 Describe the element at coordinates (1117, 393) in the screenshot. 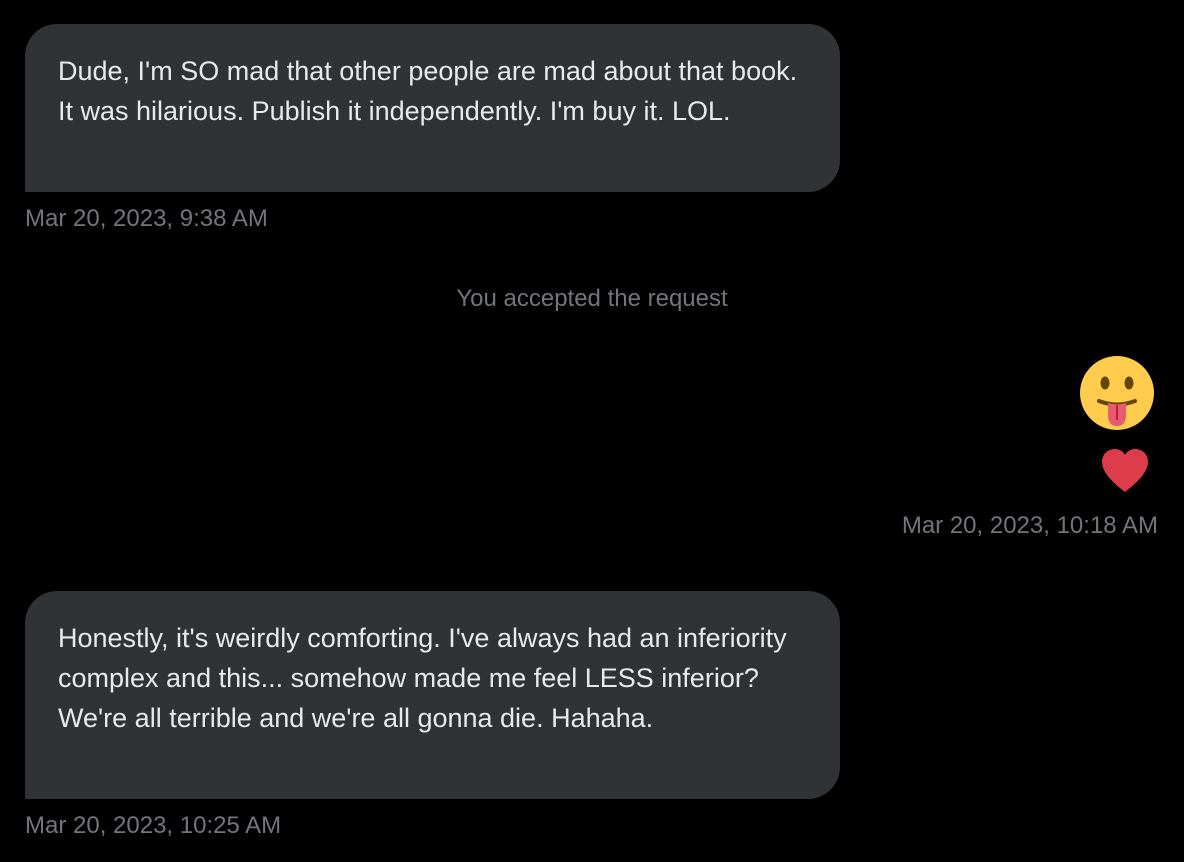

I see `face-with-tongue-icon` at that location.